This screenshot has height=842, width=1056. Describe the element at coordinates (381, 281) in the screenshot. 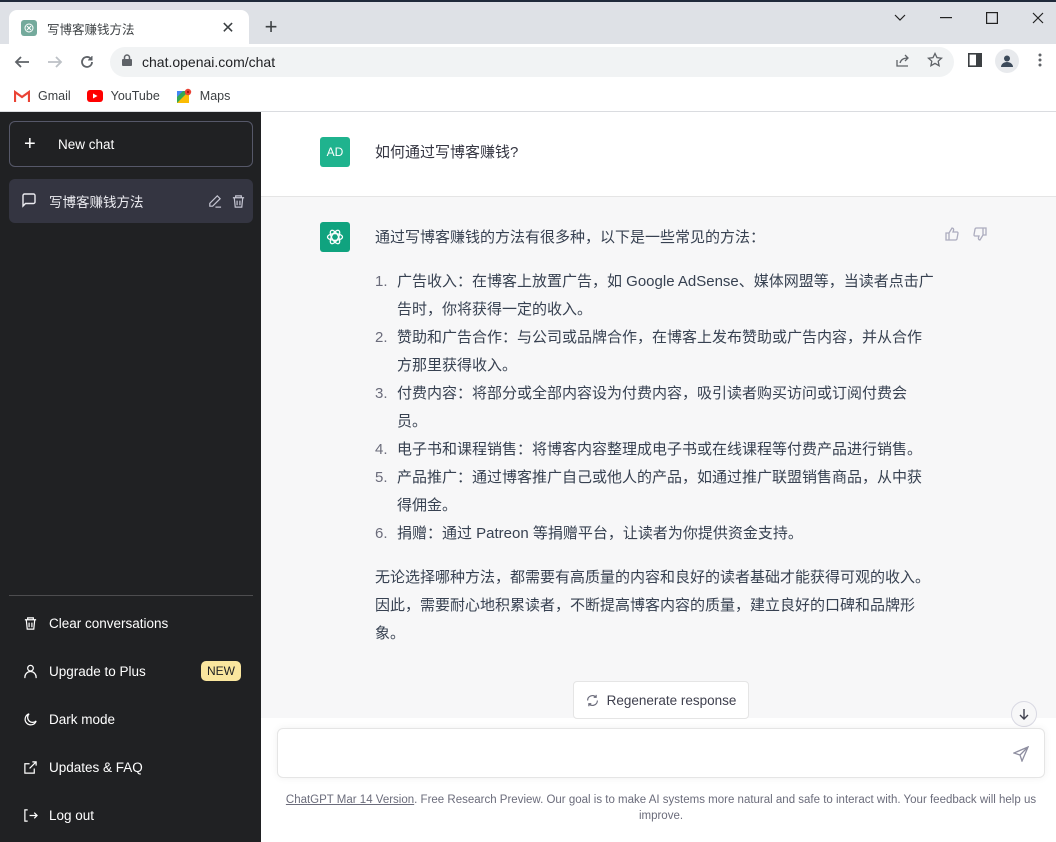

I see `list-number: 1.` at that location.